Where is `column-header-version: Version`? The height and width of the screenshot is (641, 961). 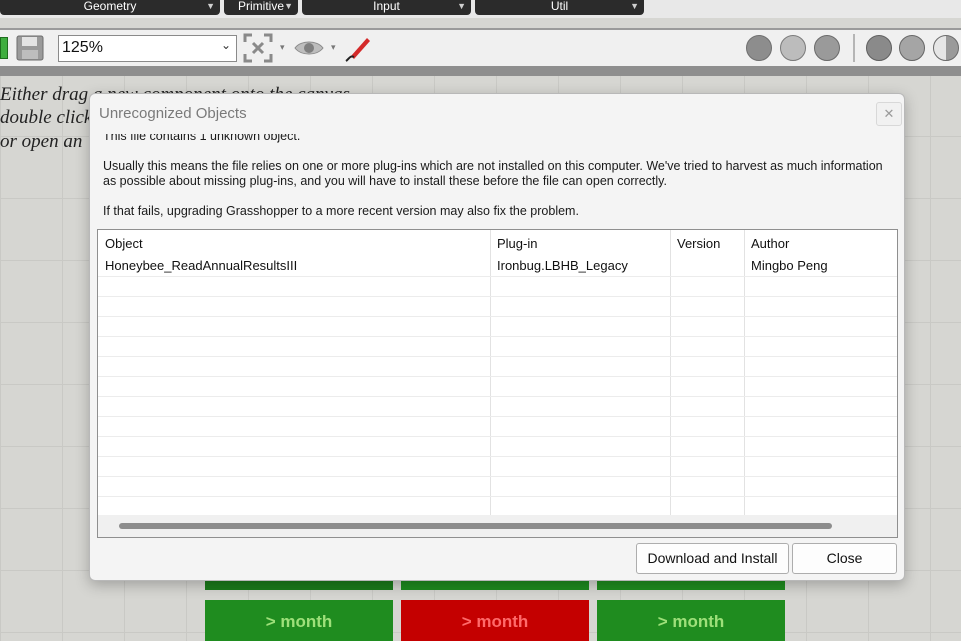 column-header-version: Version is located at coordinates (707, 243).